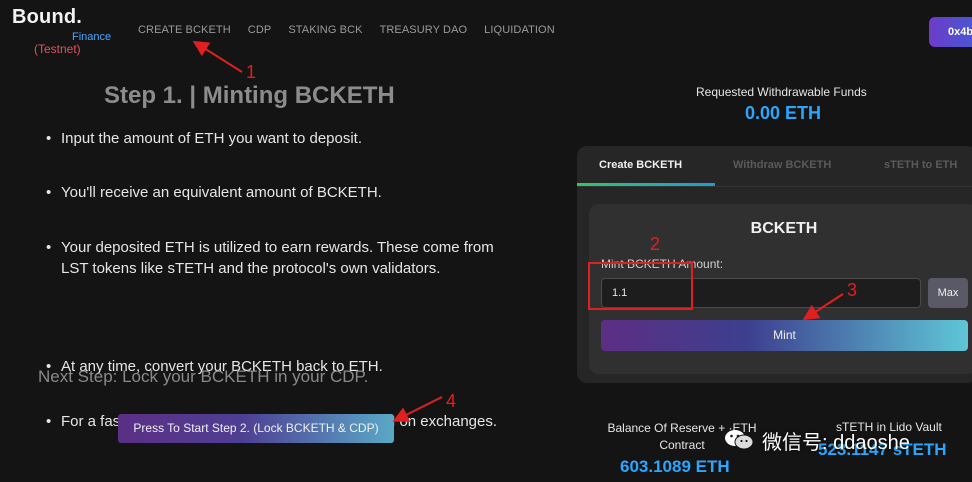  Describe the element at coordinates (203, 376) in the screenshot. I see `next-step-text: Next Step: Lock your BCKETH in your CDP.` at that location.